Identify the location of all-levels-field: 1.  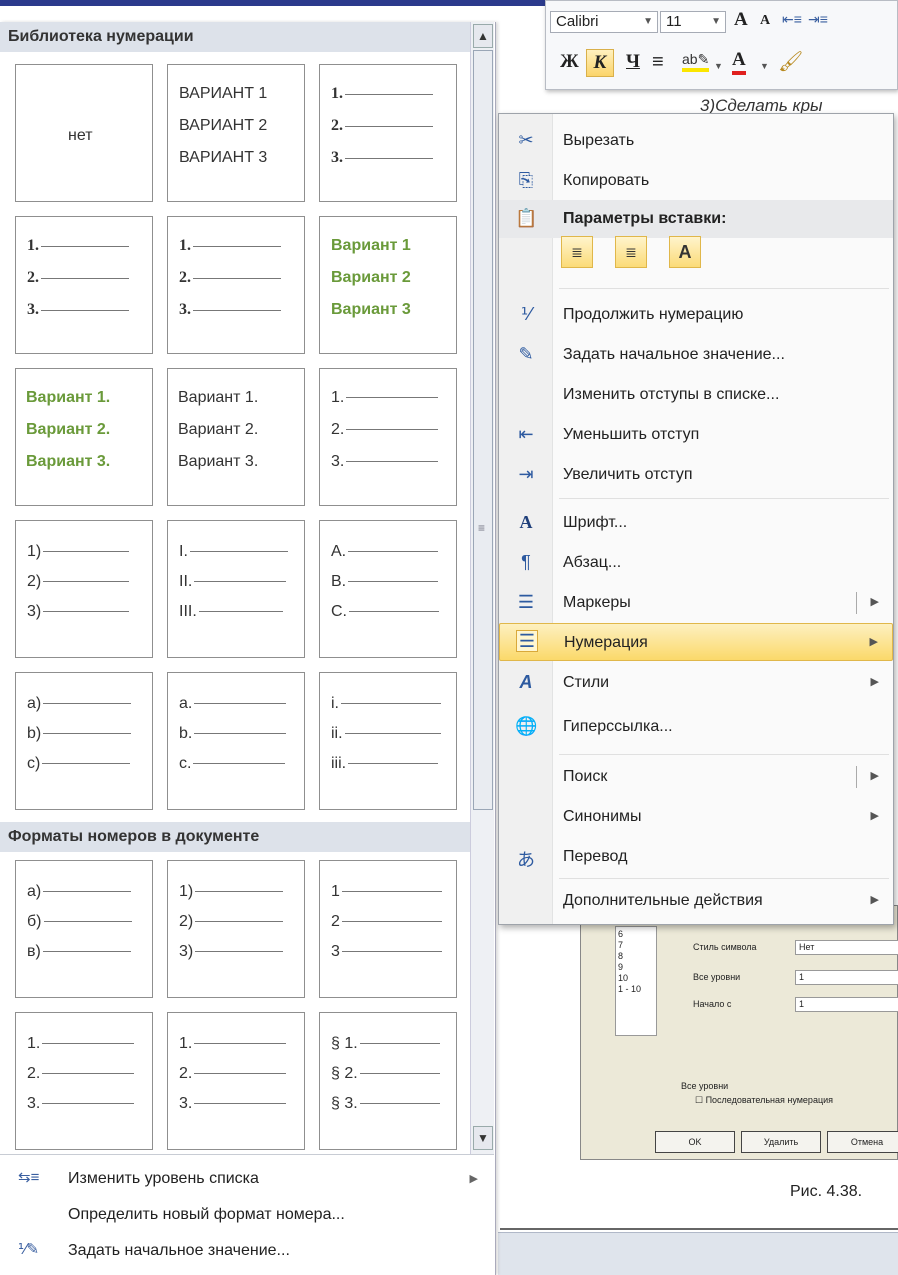
(846, 977).